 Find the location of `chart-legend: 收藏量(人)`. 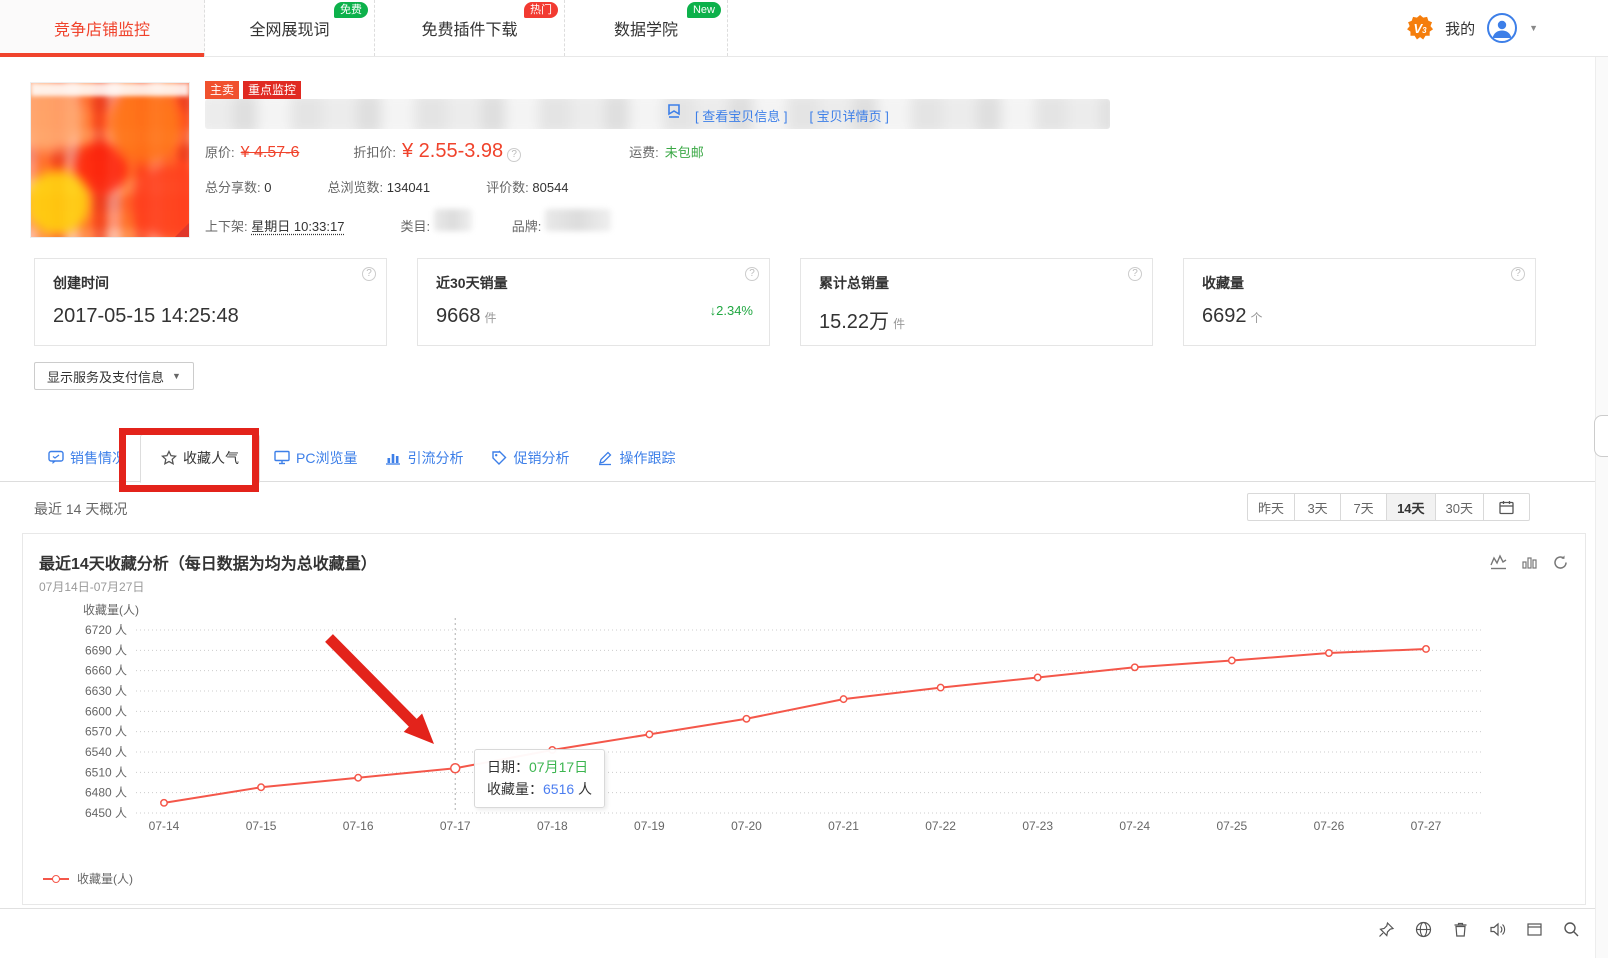

chart-legend: 收藏量(人) is located at coordinates (88, 878).